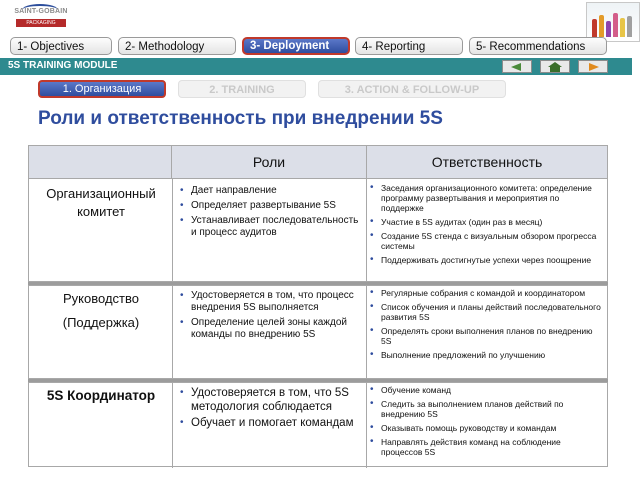  What do you see at coordinates (41, 11) in the screenshot?
I see `logo-brand: SAINT-GOBAIN` at bounding box center [41, 11].